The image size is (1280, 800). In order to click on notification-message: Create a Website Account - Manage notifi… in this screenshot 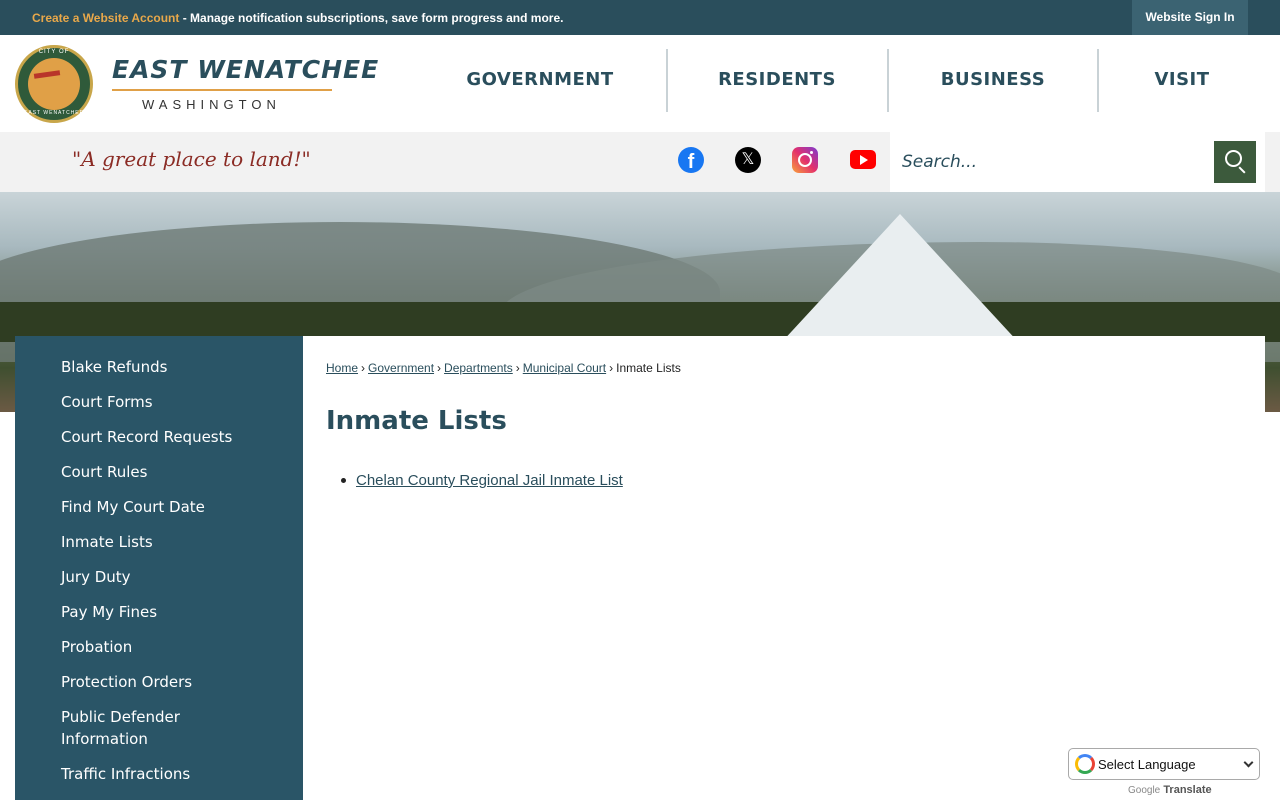, I will do `click(297, 18)`.